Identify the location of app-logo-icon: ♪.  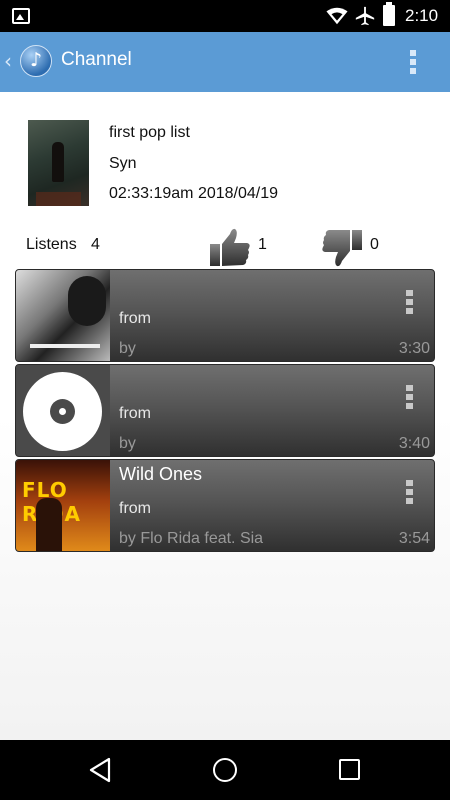
(36, 61).